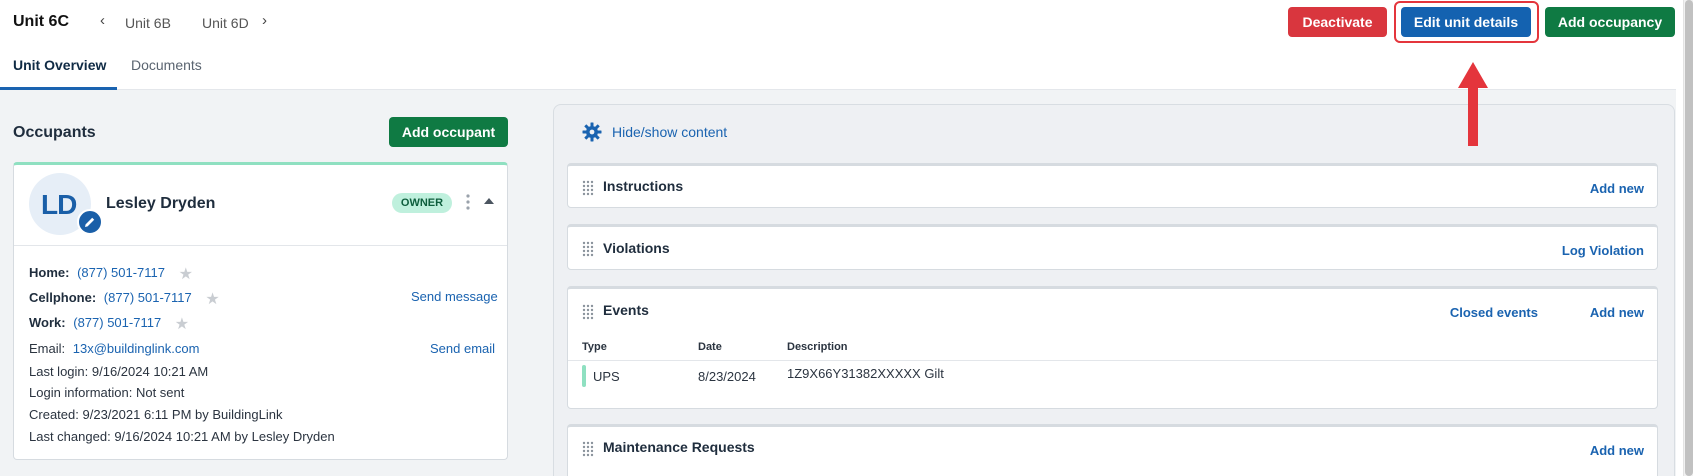  I want to click on email-row: Email: 13x@buildinglink.com, so click(114, 348).